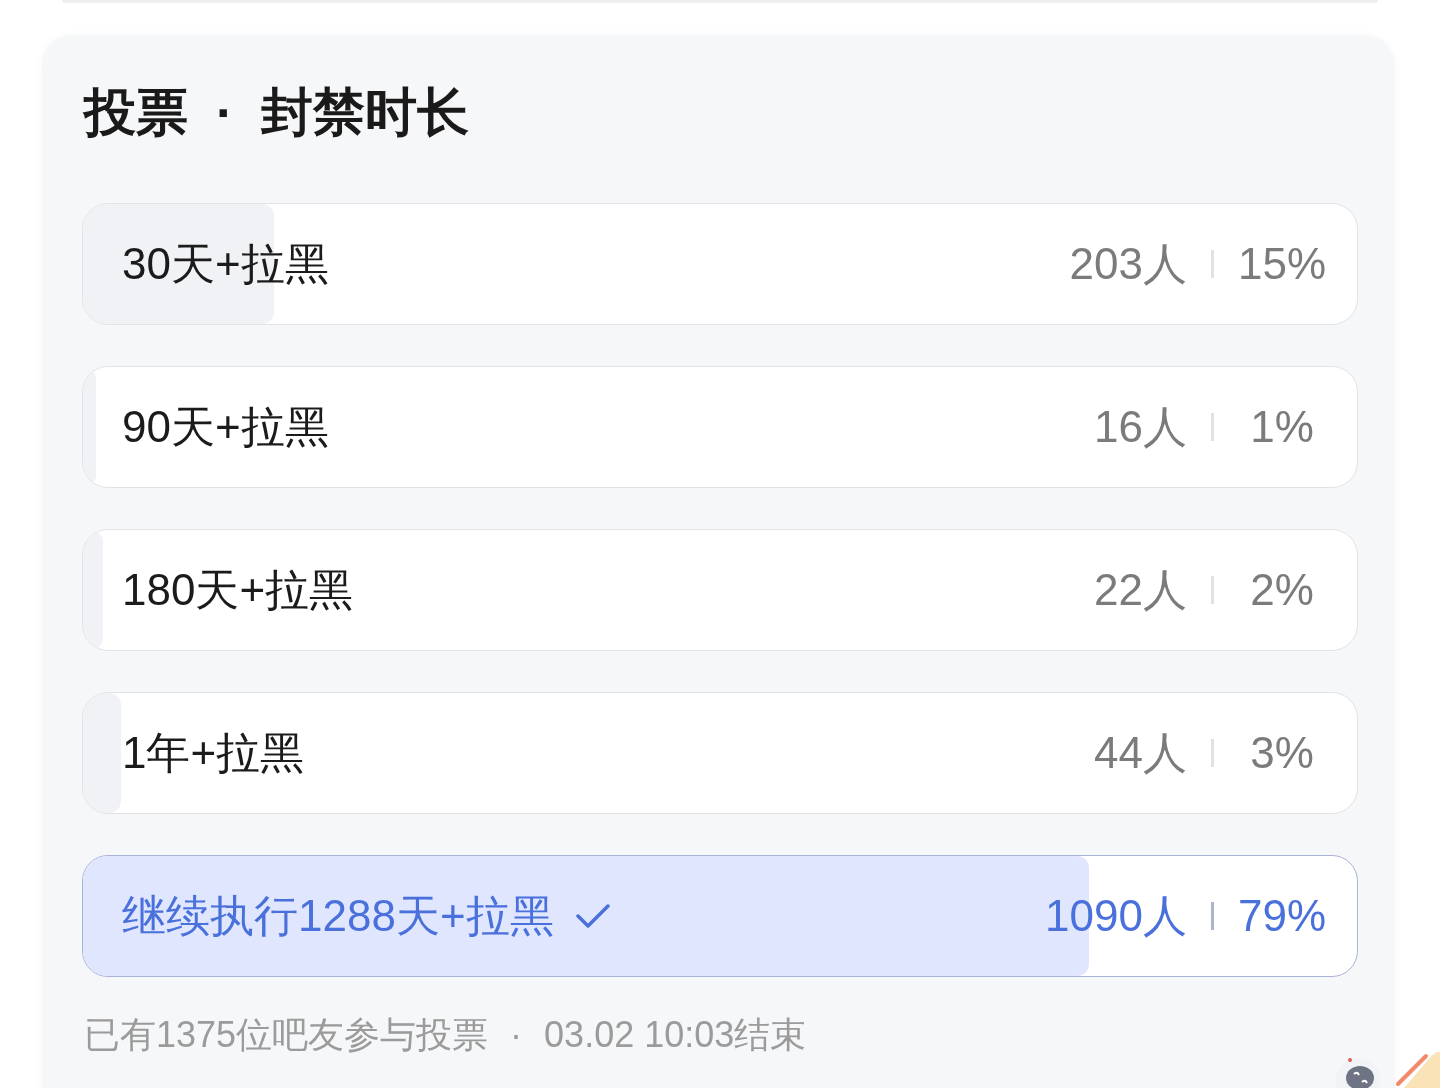  Describe the element at coordinates (1282, 753) in the screenshot. I see `vote-percent: 3%` at that location.